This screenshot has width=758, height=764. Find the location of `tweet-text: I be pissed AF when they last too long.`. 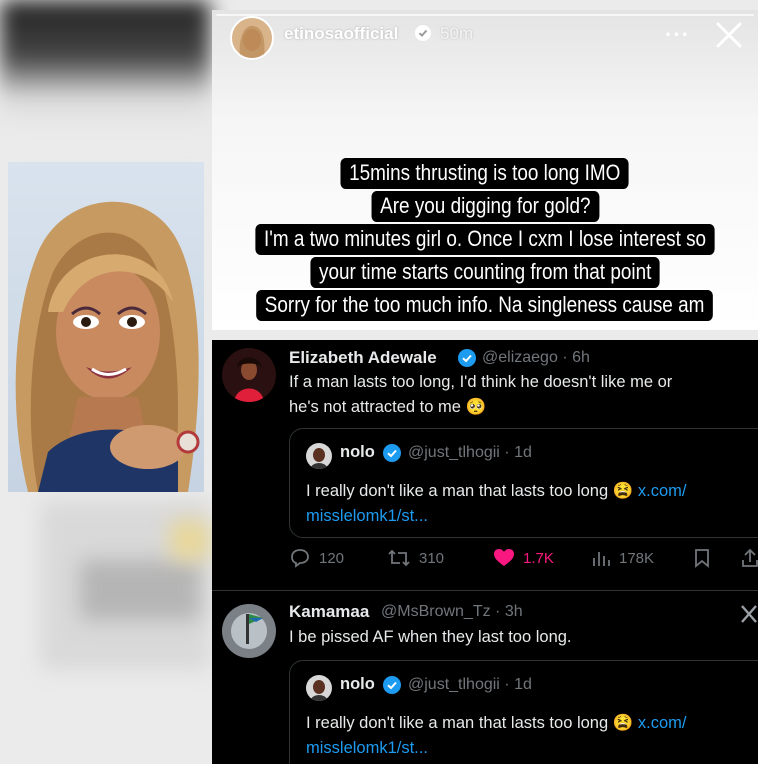

tweet-text: I be pissed AF when they last too long. is located at coordinates (430, 637).